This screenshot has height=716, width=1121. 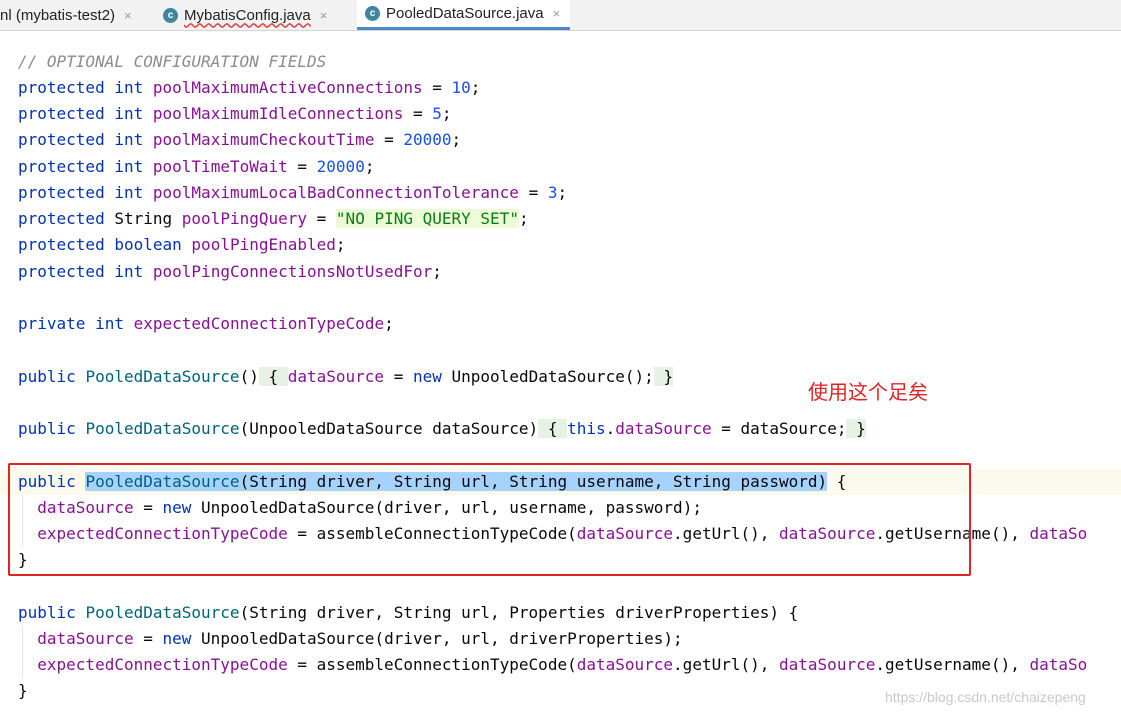 I want to click on code-line: protected boolean poolPingEnabled;, so click(x=182, y=244).